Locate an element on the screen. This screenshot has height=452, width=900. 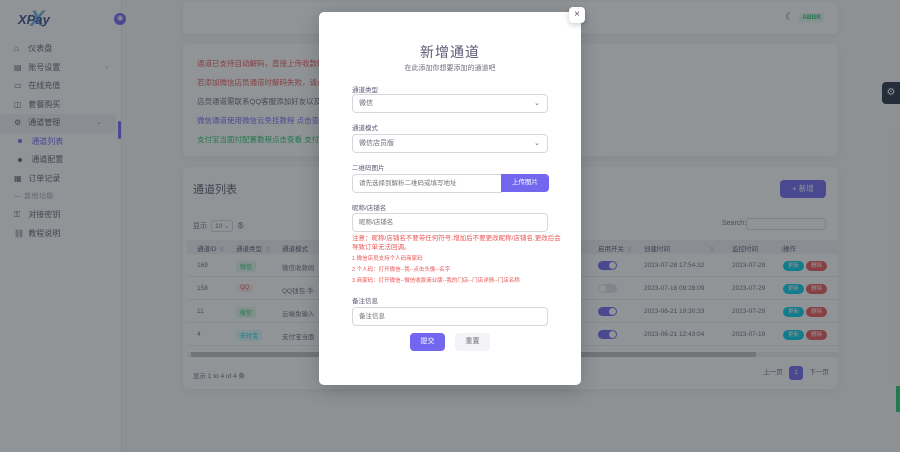
channel-mode-label: 通道模式 is located at coordinates (365, 128).